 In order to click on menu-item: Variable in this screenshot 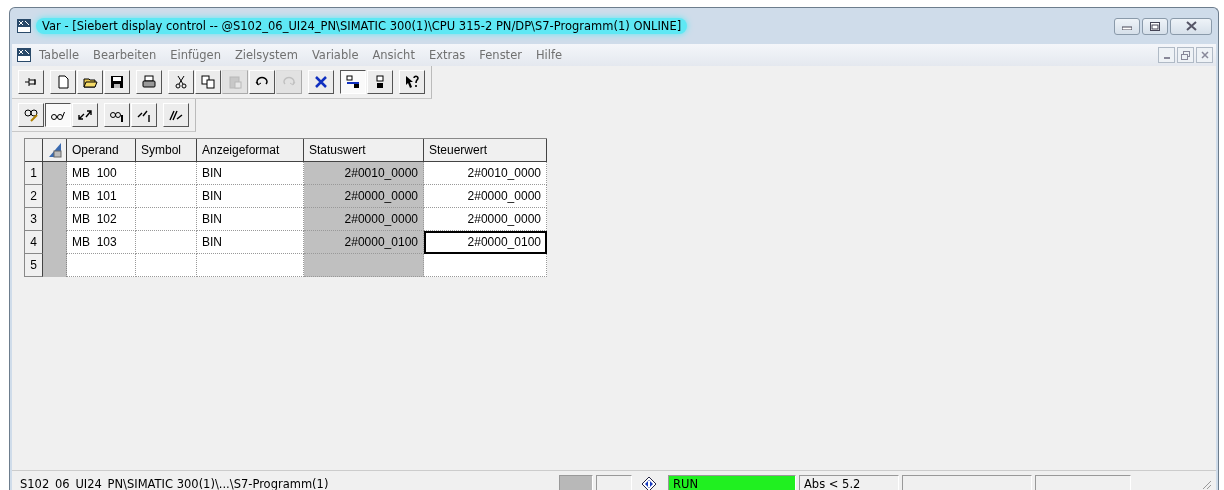, I will do `click(335, 55)`.